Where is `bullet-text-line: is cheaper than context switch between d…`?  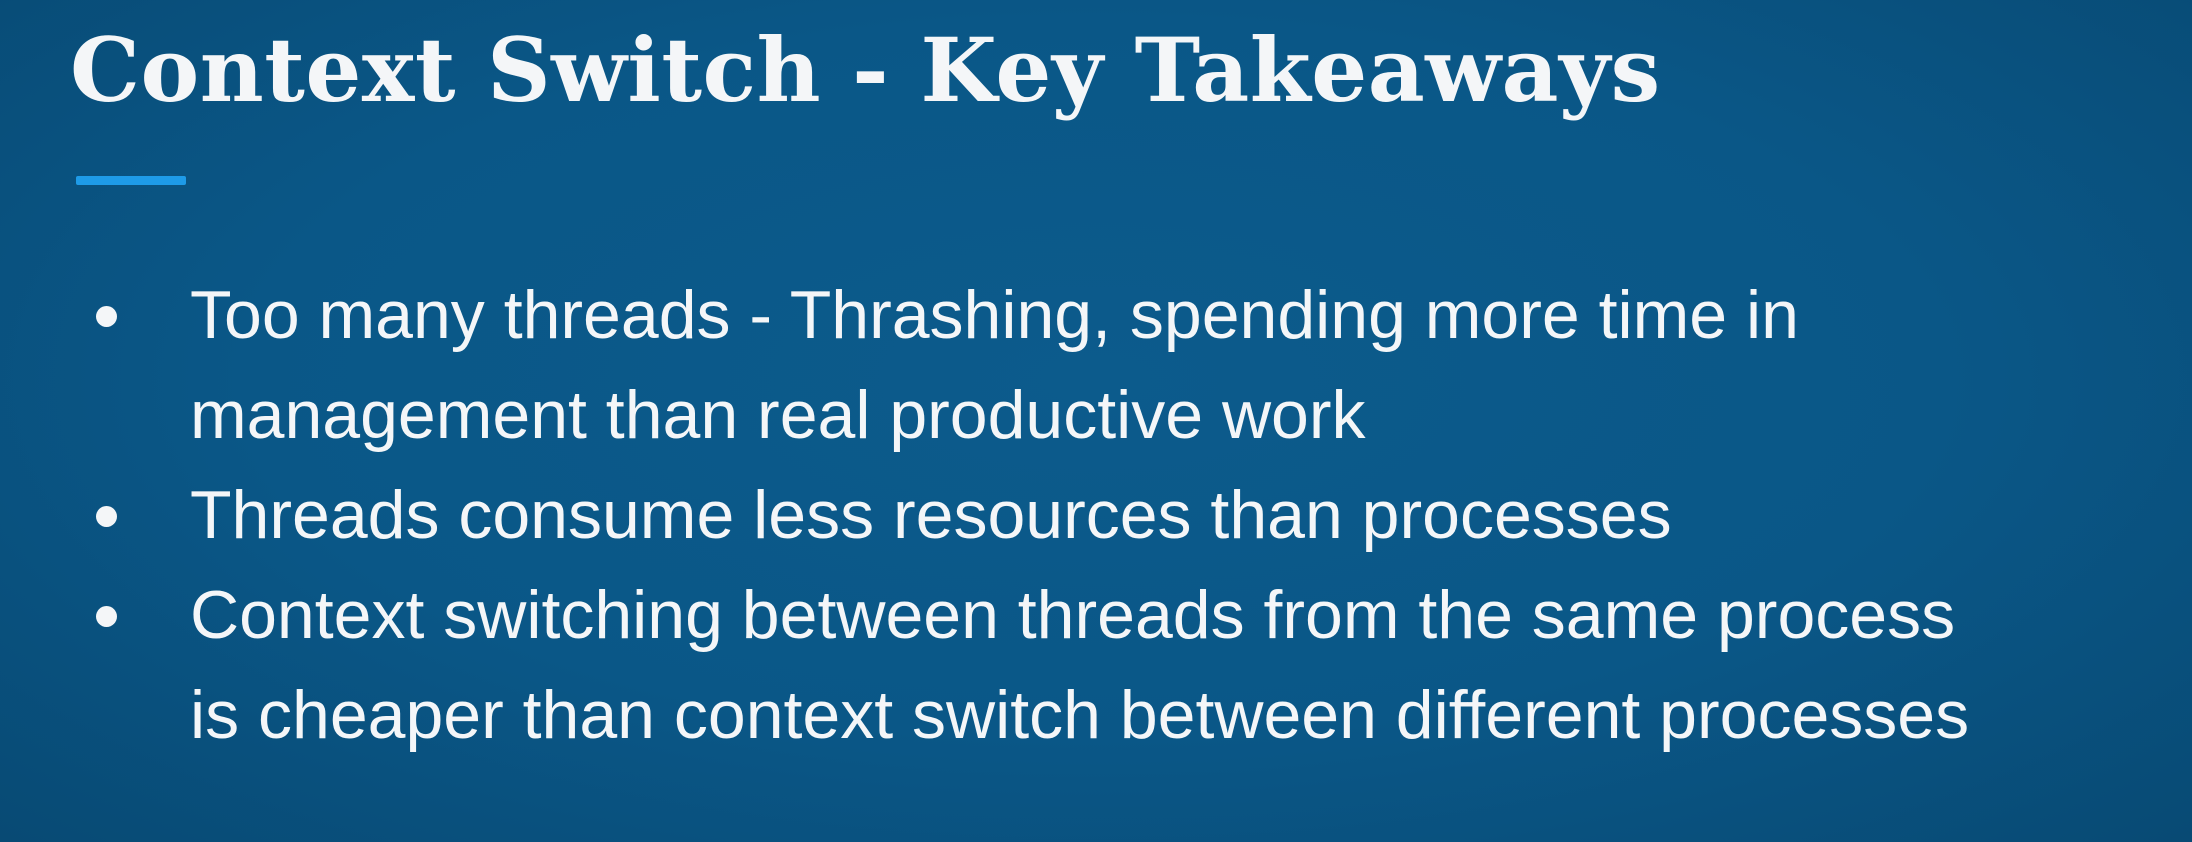 bullet-text-line: is cheaper than context switch between d… is located at coordinates (1080, 715).